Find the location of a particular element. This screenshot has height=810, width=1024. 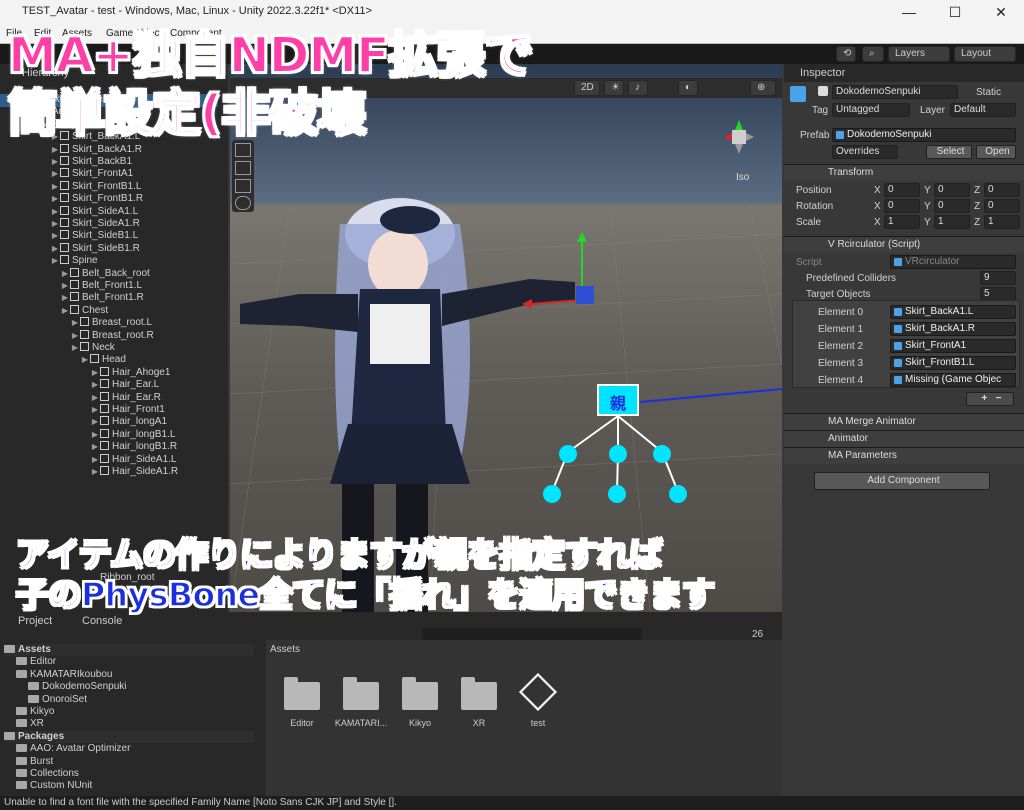

scale-x-field: 1 is located at coordinates (902, 222).